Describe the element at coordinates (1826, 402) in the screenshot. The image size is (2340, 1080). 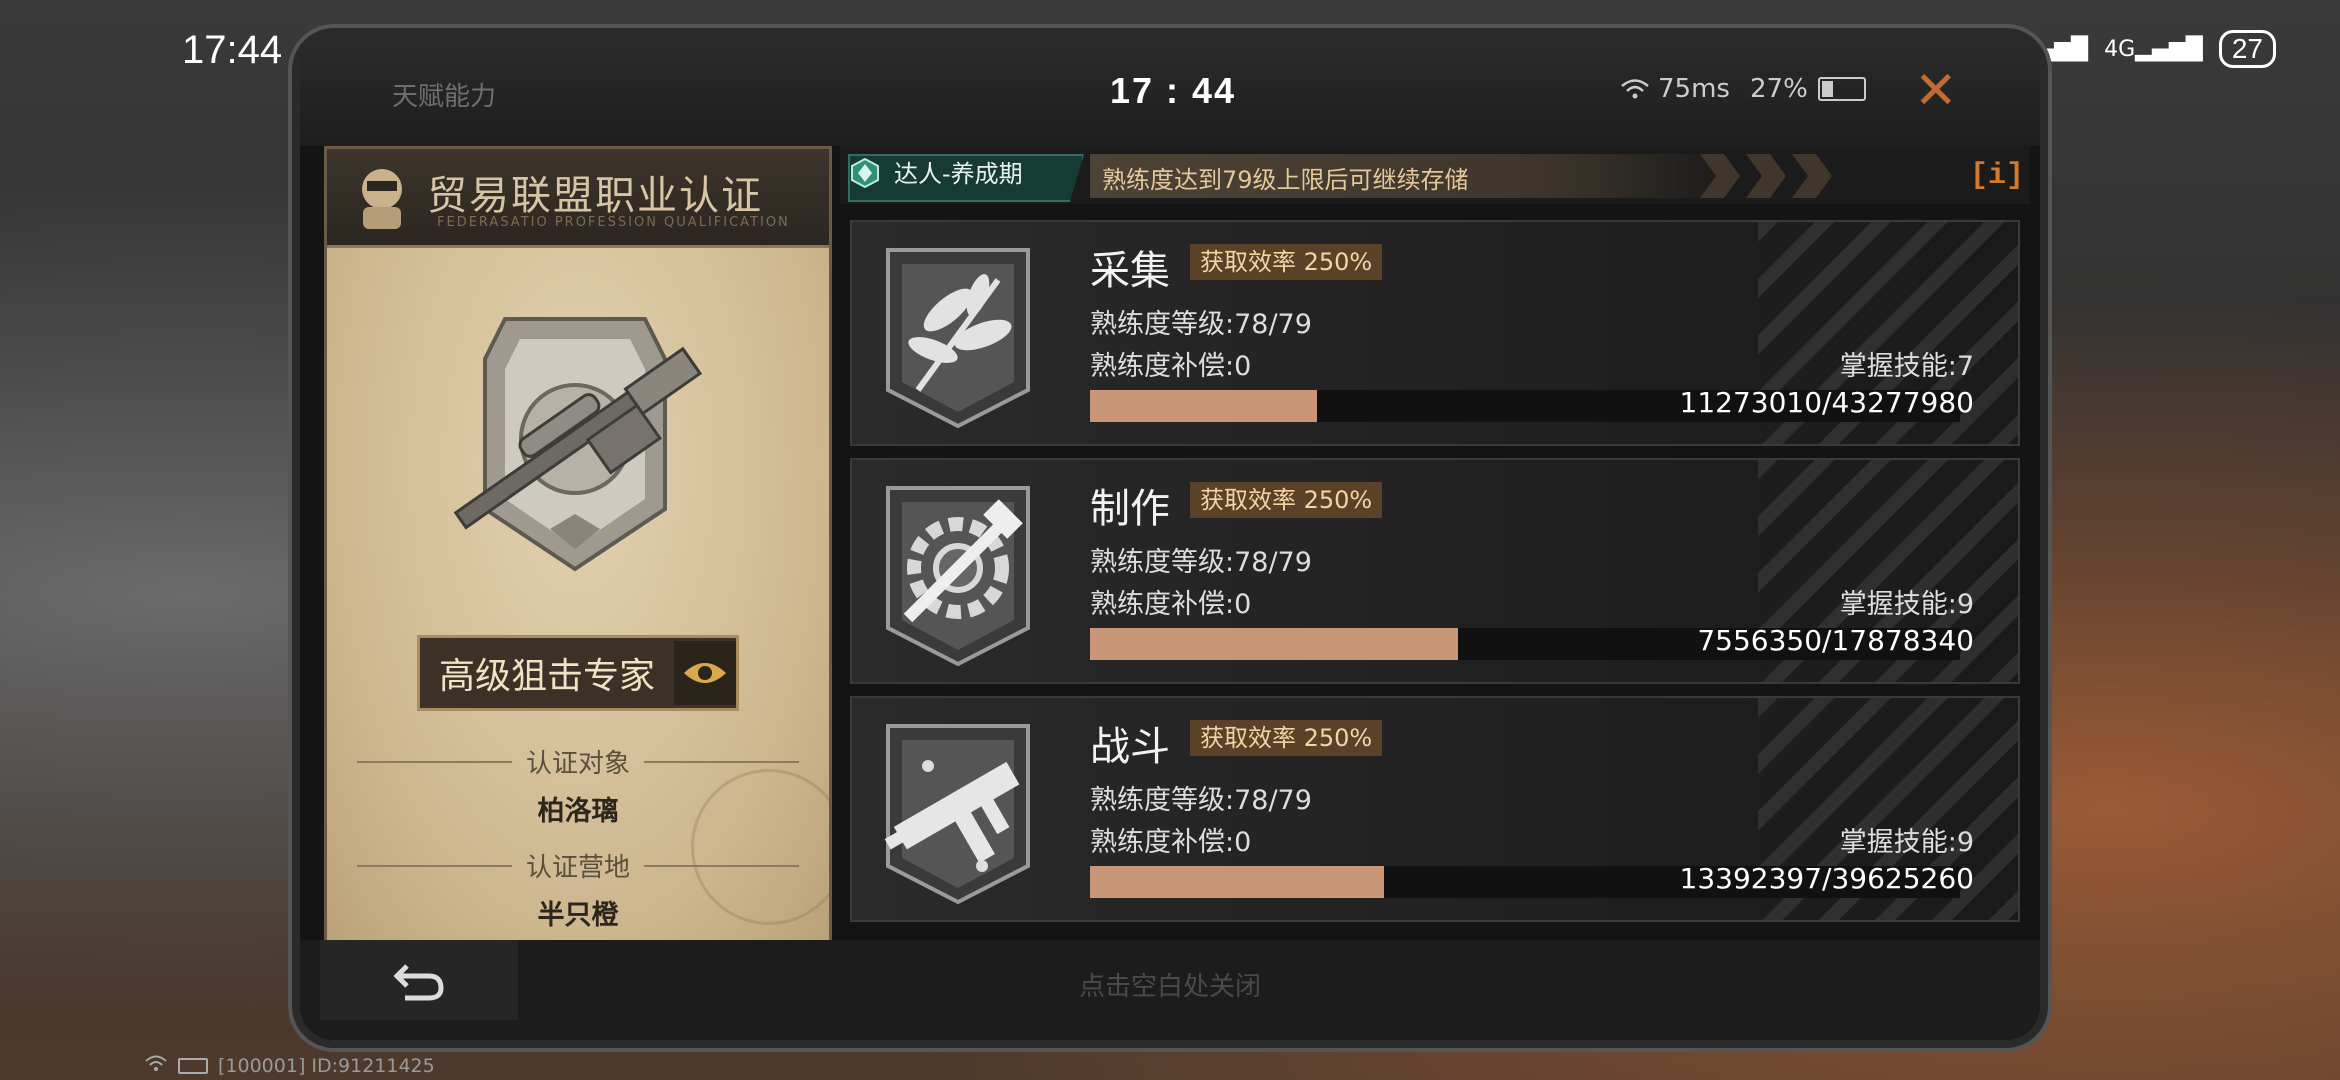
I see `progress-text: 11273010/43277980` at that location.